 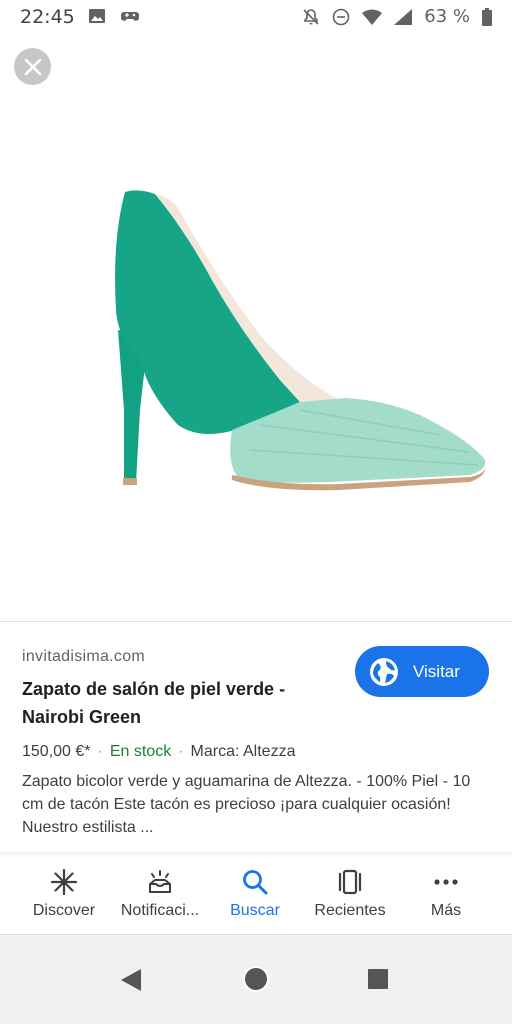 What do you see at coordinates (446, 882) in the screenshot?
I see `more-horizontal-icon` at bounding box center [446, 882].